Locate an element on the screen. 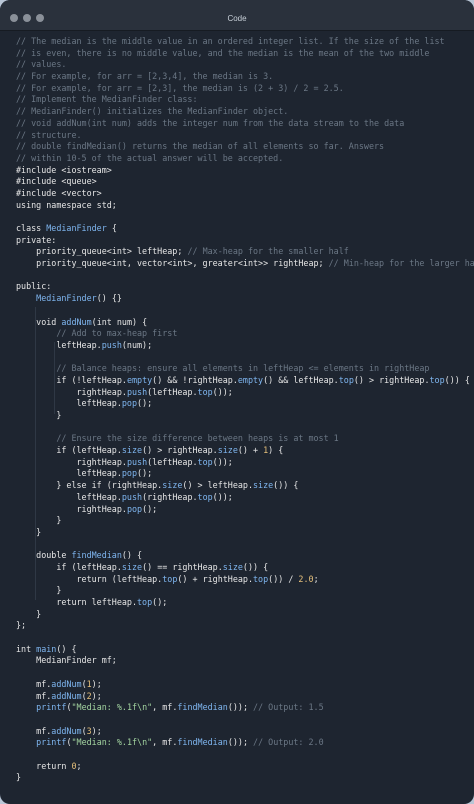 This screenshot has height=804, width=474. code-text: () + rightHeap. is located at coordinates (215, 578).